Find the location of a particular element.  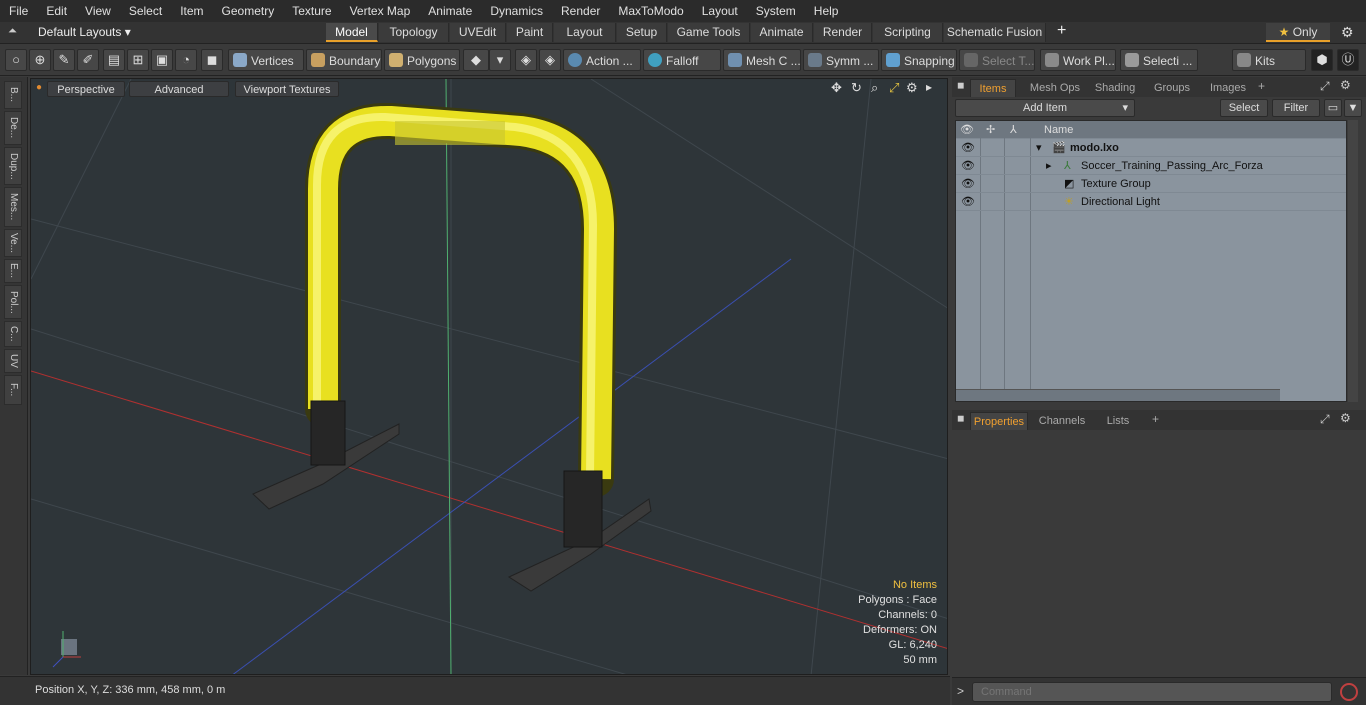

menu-animate: Animate is located at coordinates (450, 11).